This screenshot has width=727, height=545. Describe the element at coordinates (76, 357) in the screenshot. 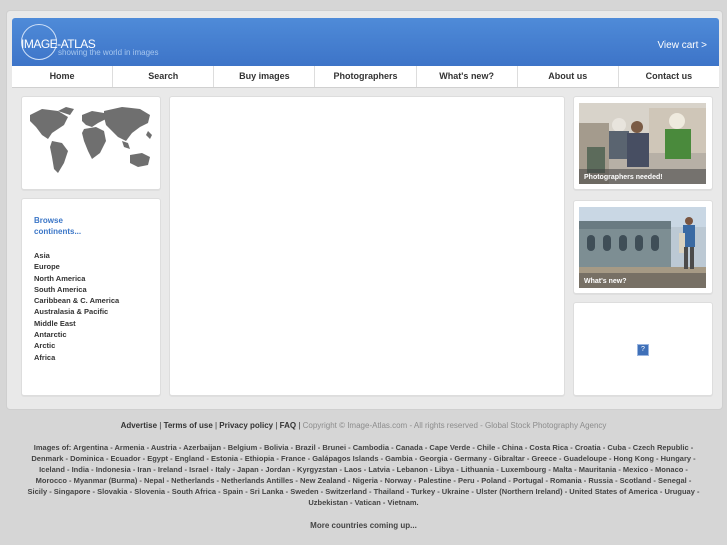

I see `continent-link-africa: Africa` at that location.